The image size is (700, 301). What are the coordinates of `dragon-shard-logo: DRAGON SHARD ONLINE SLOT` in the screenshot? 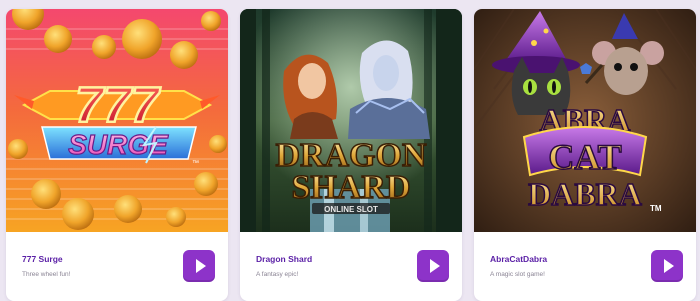 It's located at (351, 175).